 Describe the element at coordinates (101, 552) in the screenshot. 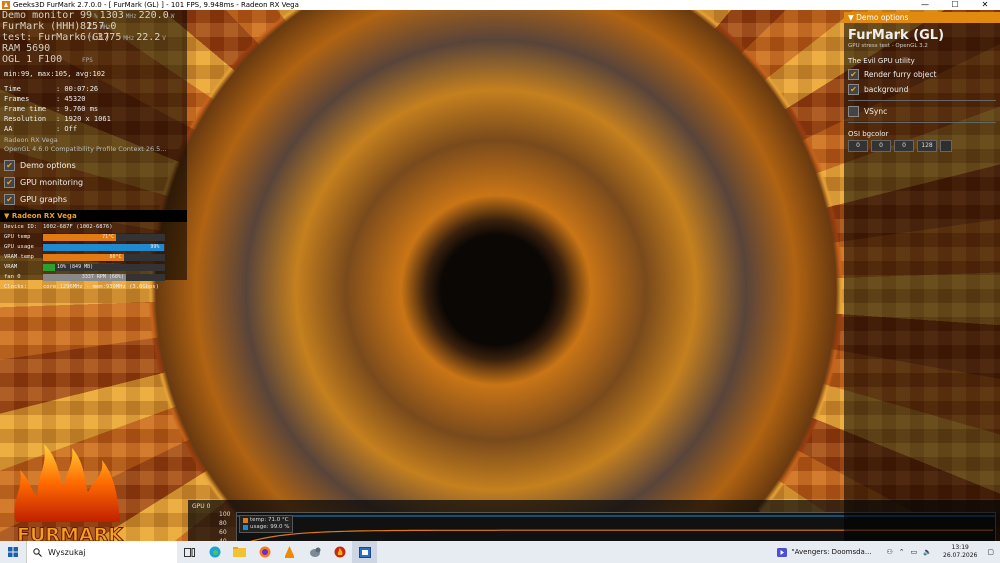

I see `taskbar-search: Wyszukaj` at that location.